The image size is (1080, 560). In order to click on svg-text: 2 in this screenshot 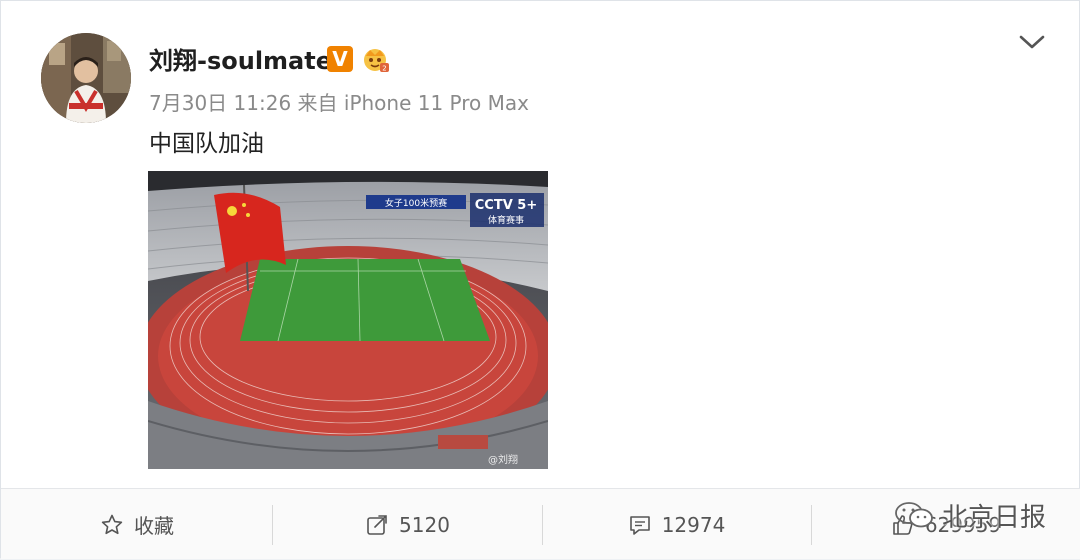, I will do `click(384, 69)`.